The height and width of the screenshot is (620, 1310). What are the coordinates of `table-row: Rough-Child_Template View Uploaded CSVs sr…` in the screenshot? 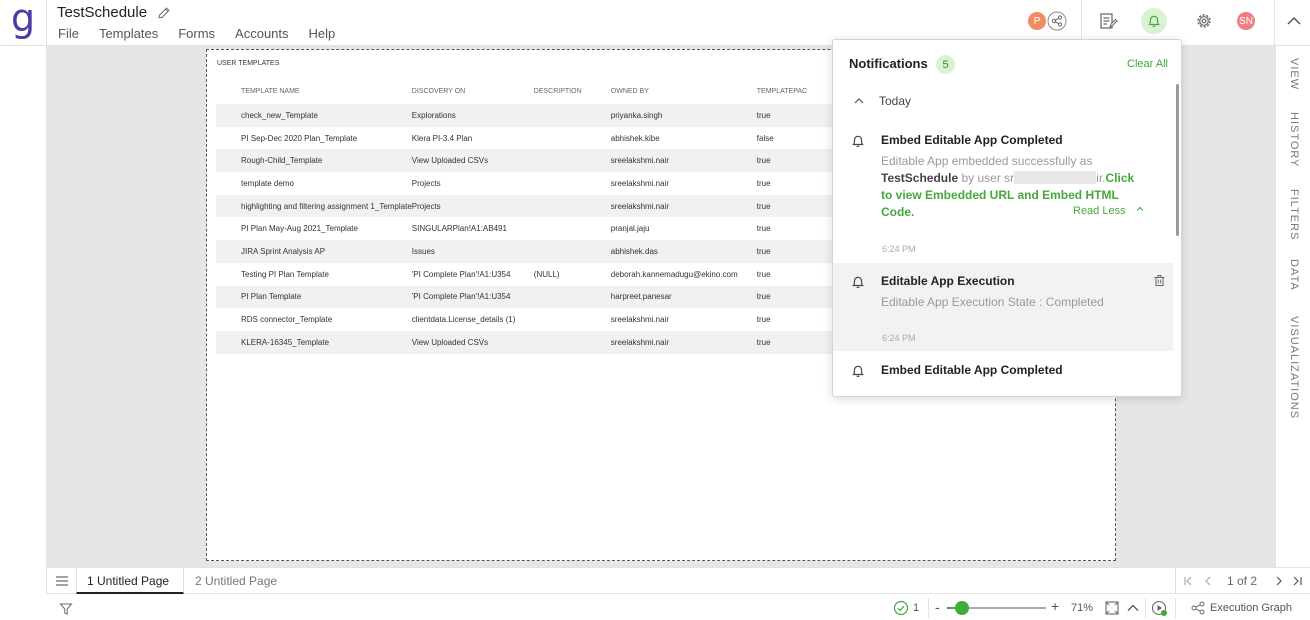 It's located at (556, 161).